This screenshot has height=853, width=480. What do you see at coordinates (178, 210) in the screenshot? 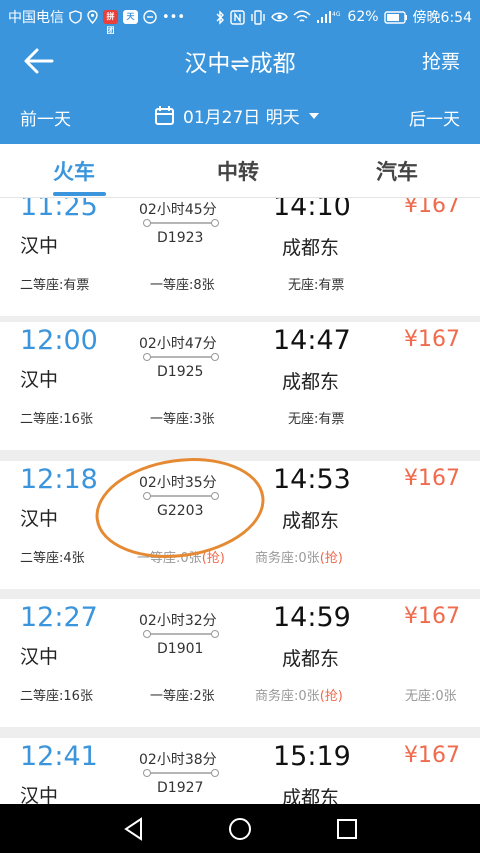
I see `trip-duration: 02小时45分` at bounding box center [178, 210].